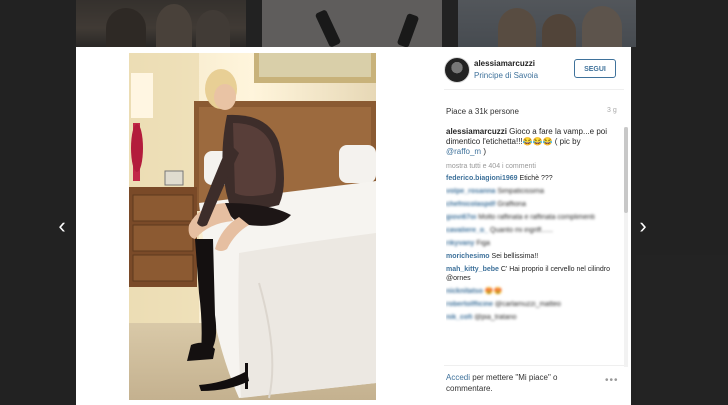 Image resolution: width=728 pixels, height=405 pixels. I want to click on comment-username: chefnicolaspdf, so click(470, 204).